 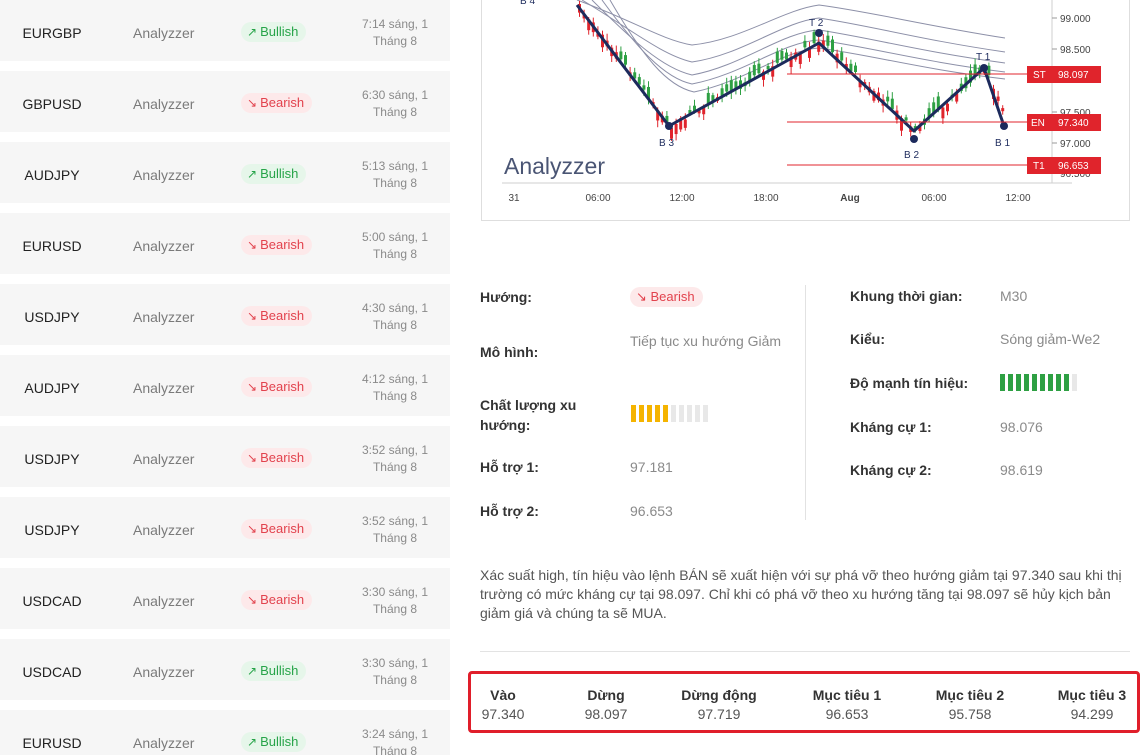 What do you see at coordinates (503, 714) in the screenshot?
I see `level-value: 97.340` at bounding box center [503, 714].